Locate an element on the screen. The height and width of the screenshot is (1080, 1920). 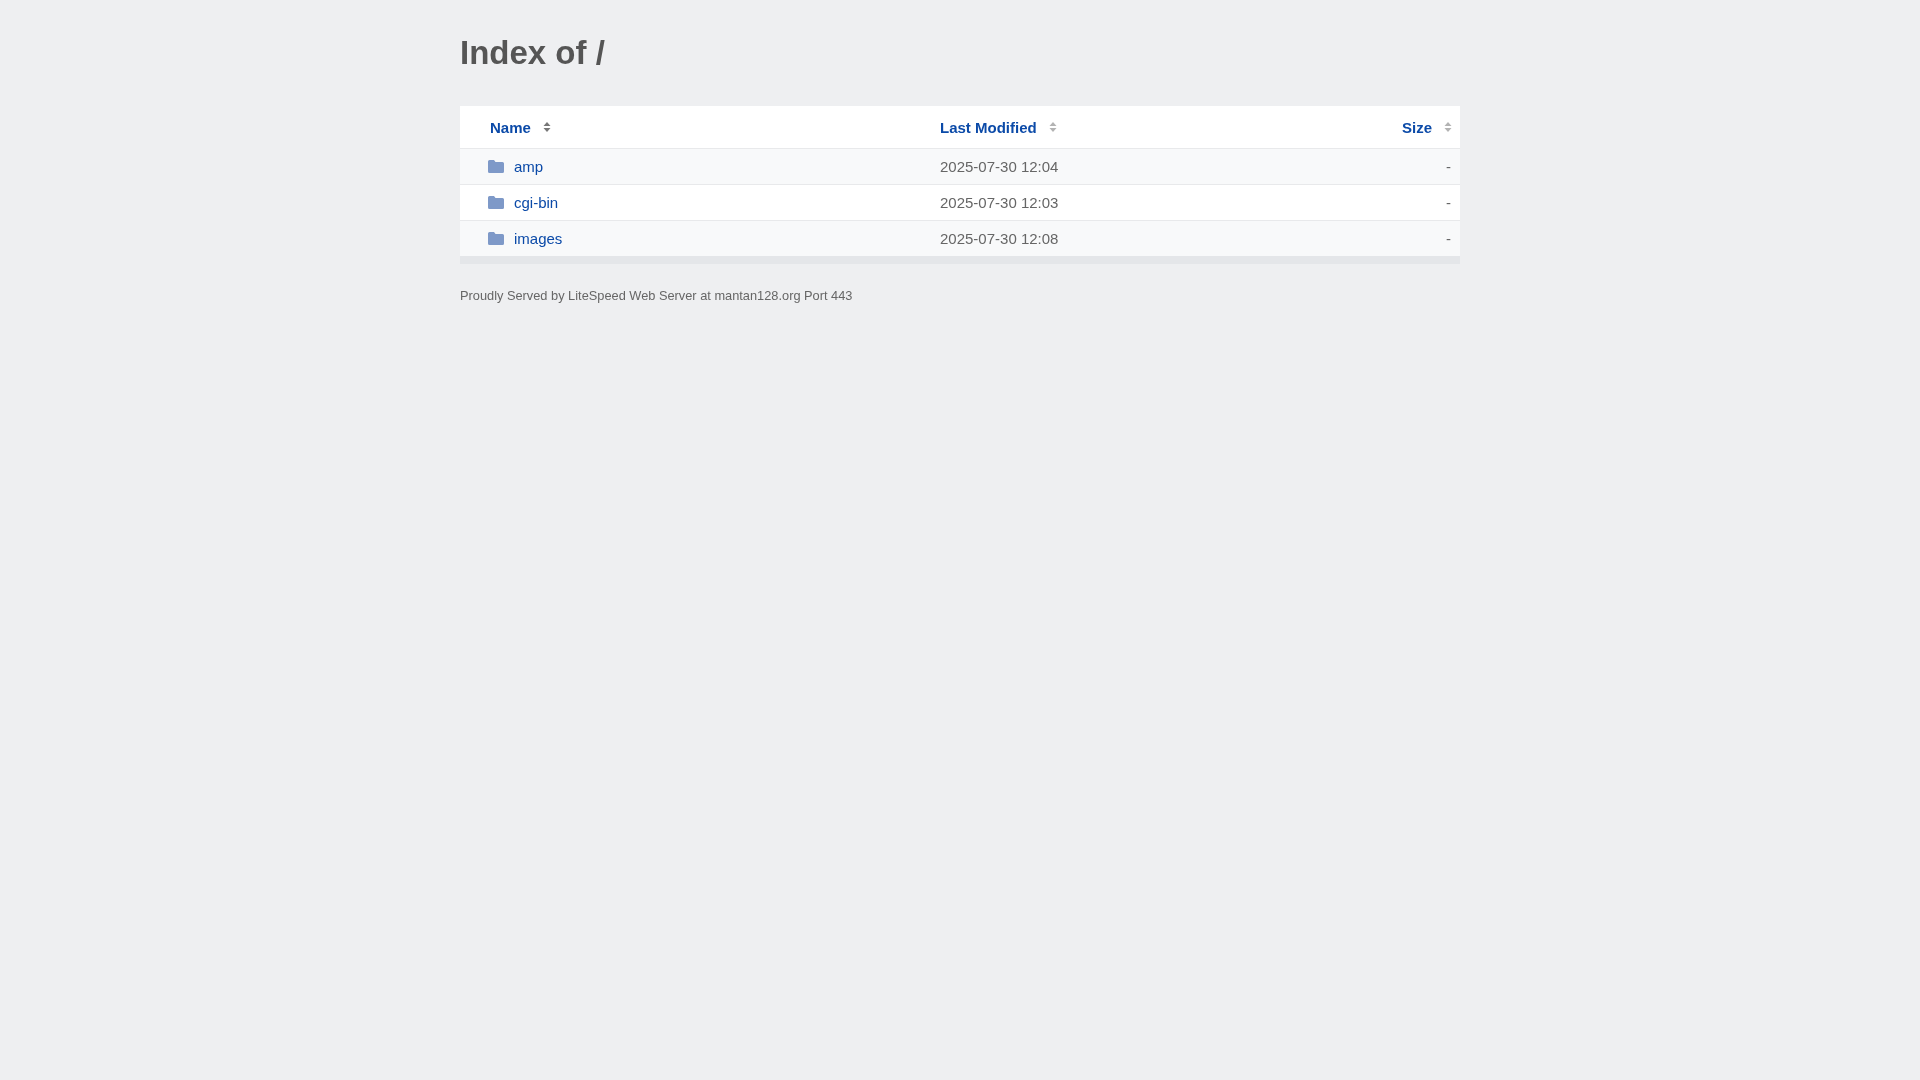
page-title: Index of / is located at coordinates (533, 53).